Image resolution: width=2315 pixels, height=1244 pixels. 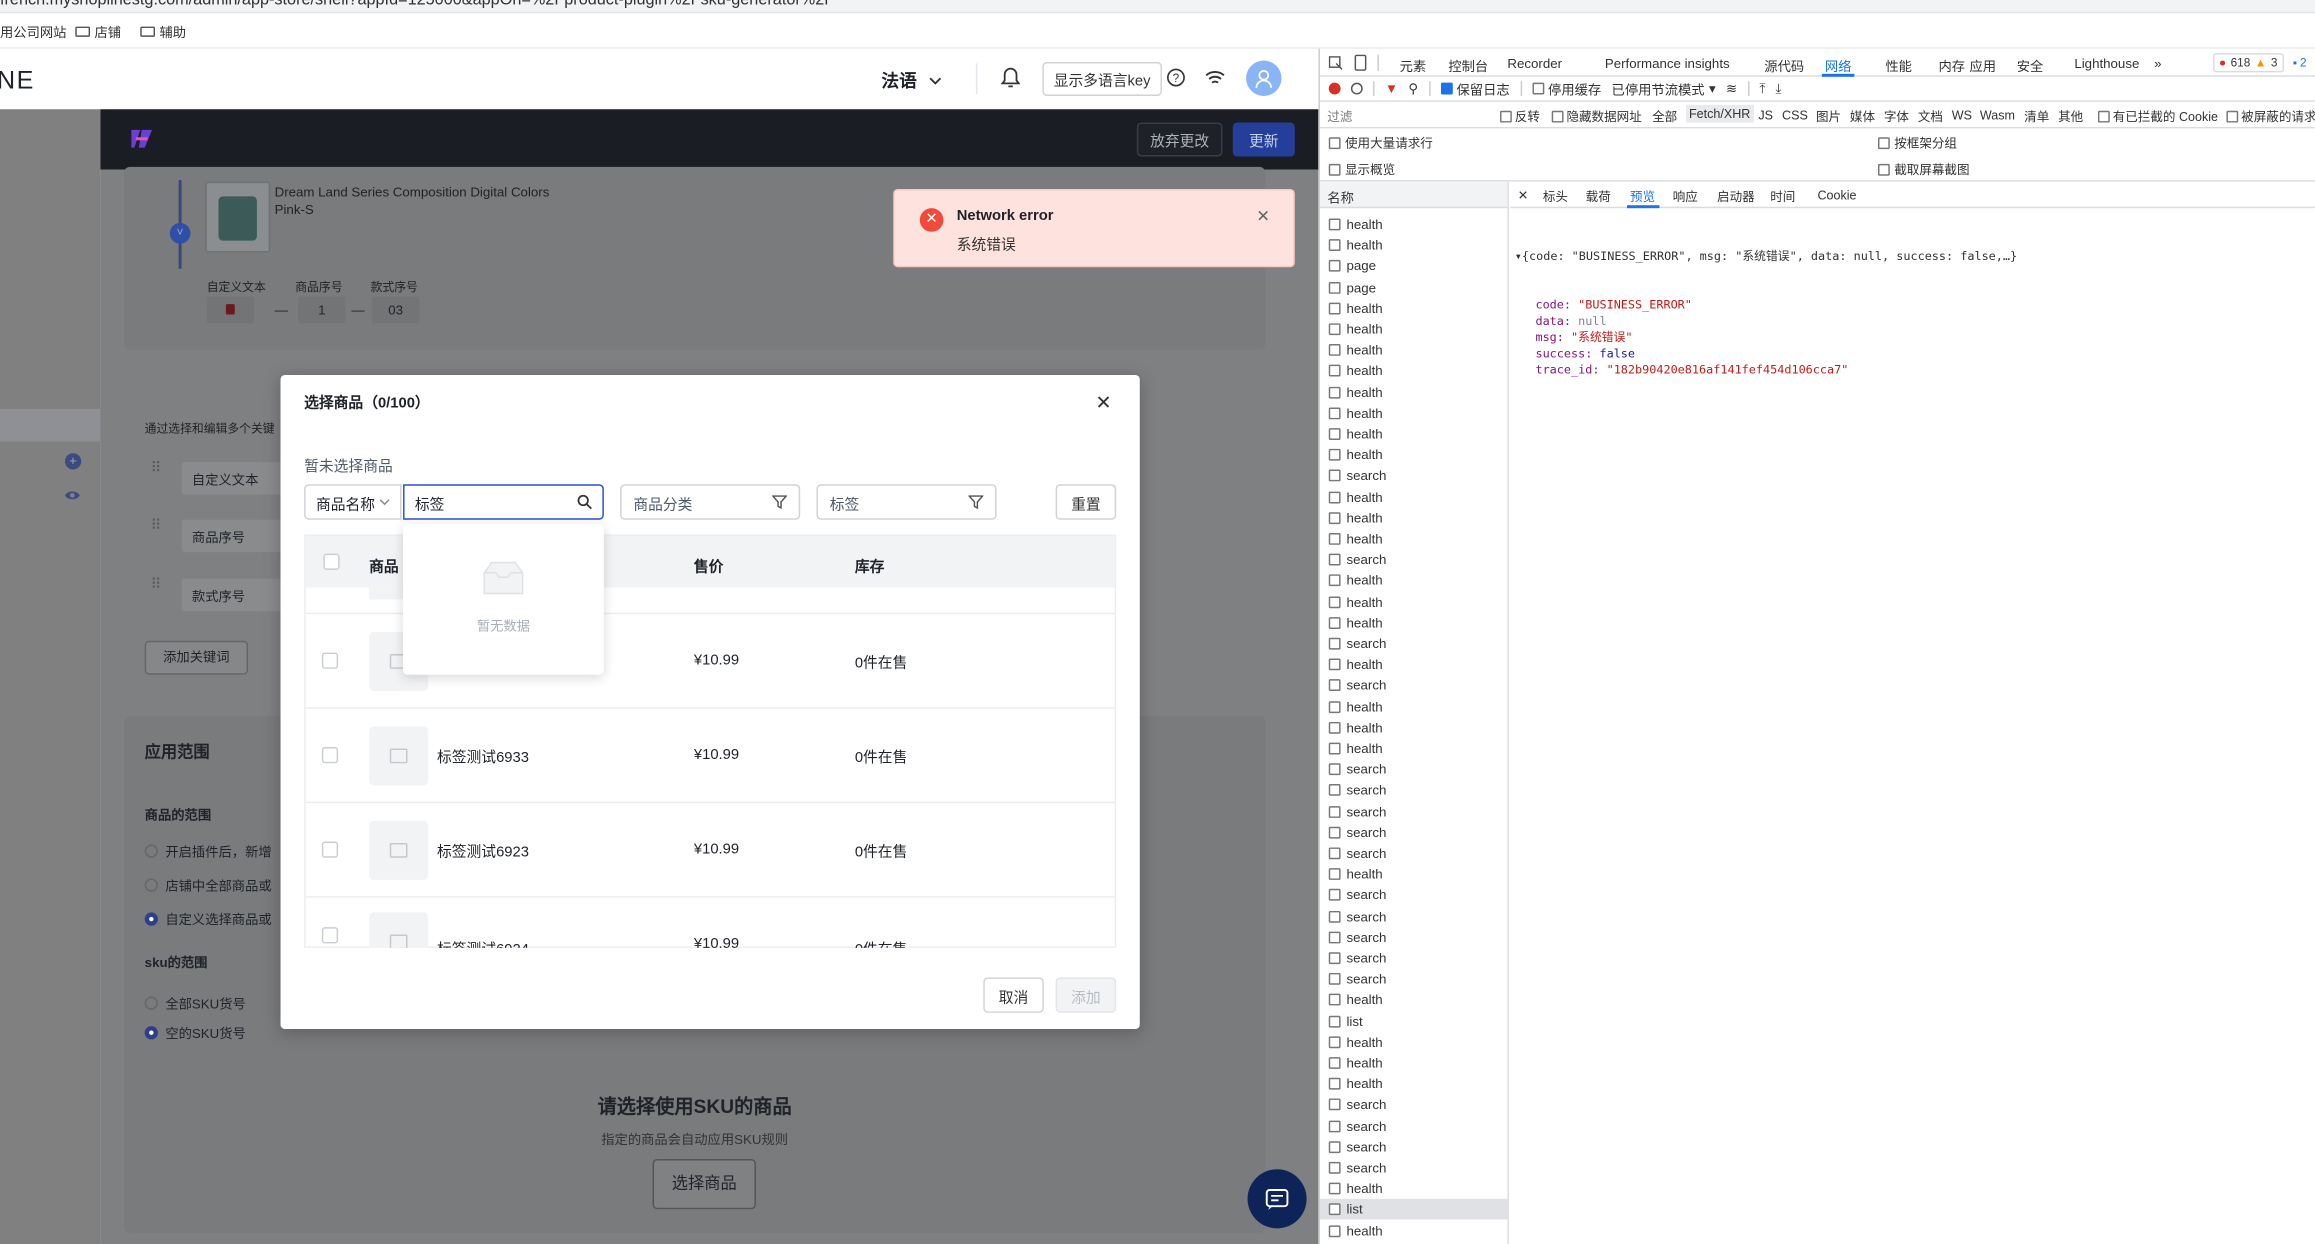 What do you see at coordinates (1414, 266) in the screenshot?
I see `request-row: page` at bounding box center [1414, 266].